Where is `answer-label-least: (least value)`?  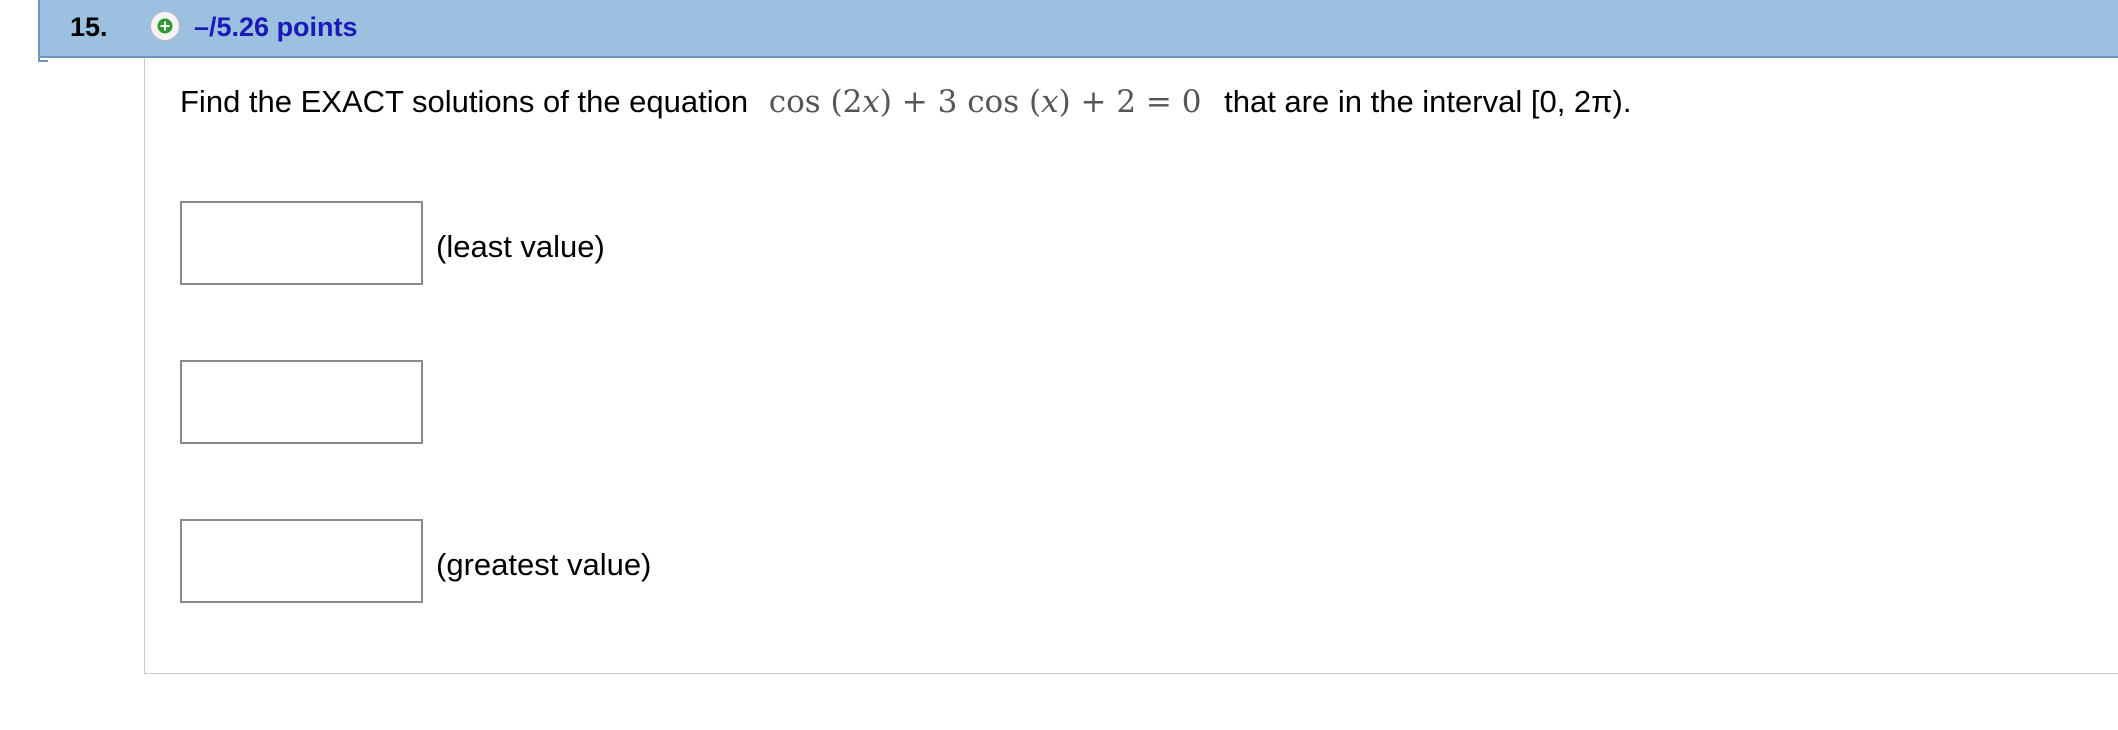 answer-label-least: (least value) is located at coordinates (520, 246).